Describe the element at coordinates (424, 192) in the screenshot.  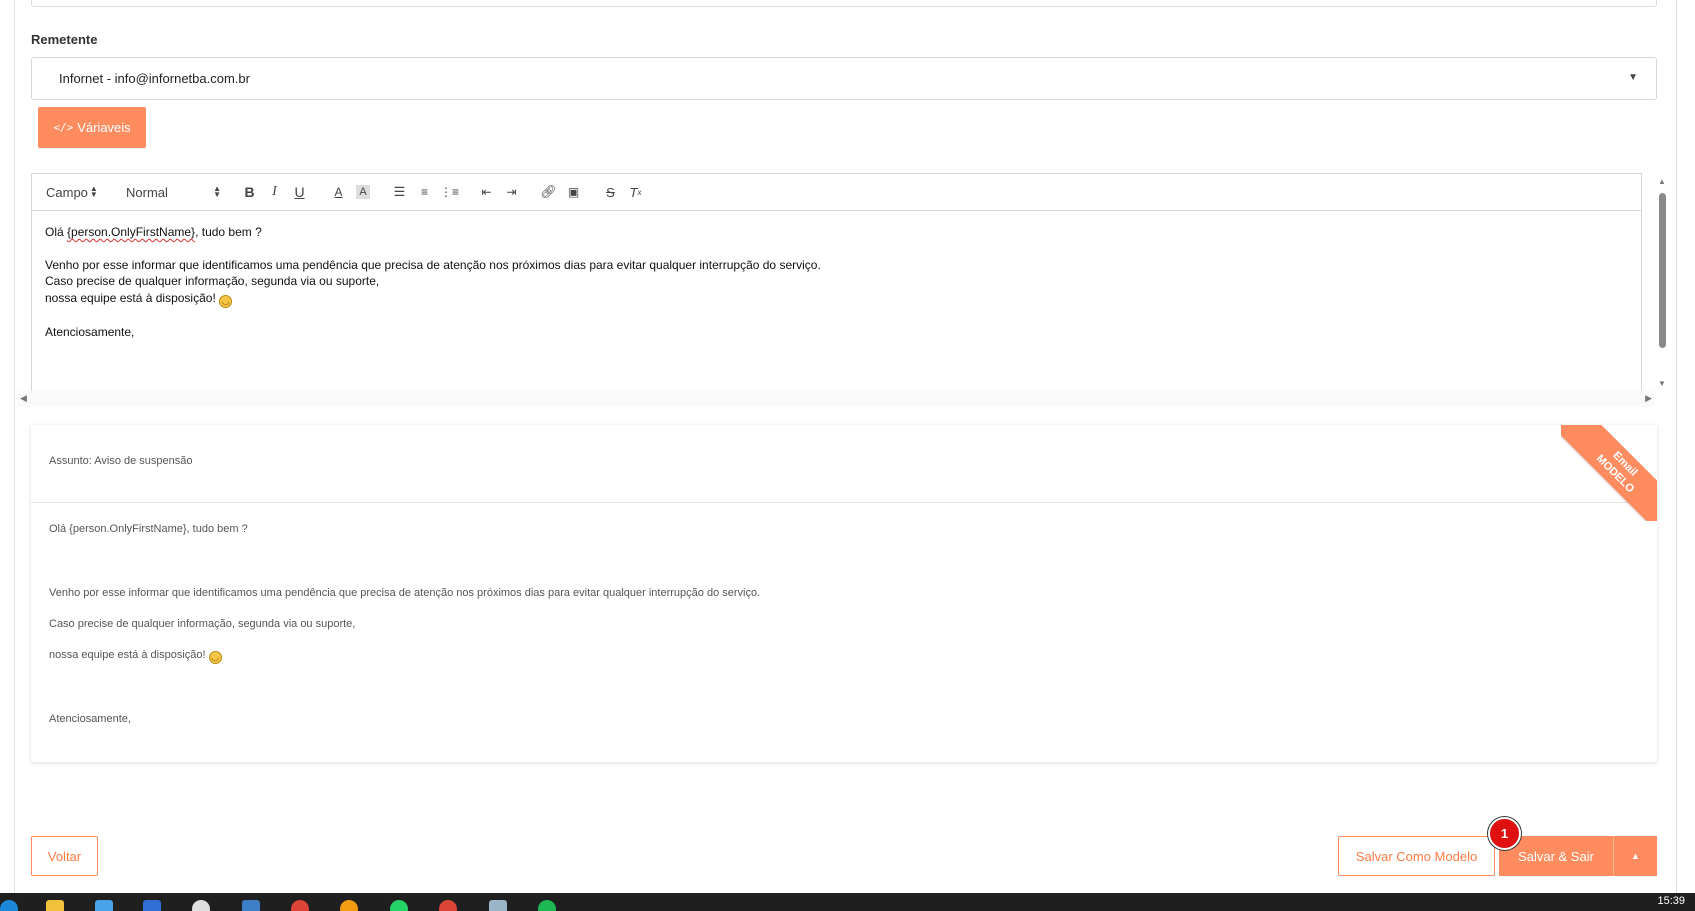
I see `ordered-list-icon: ≡` at that location.